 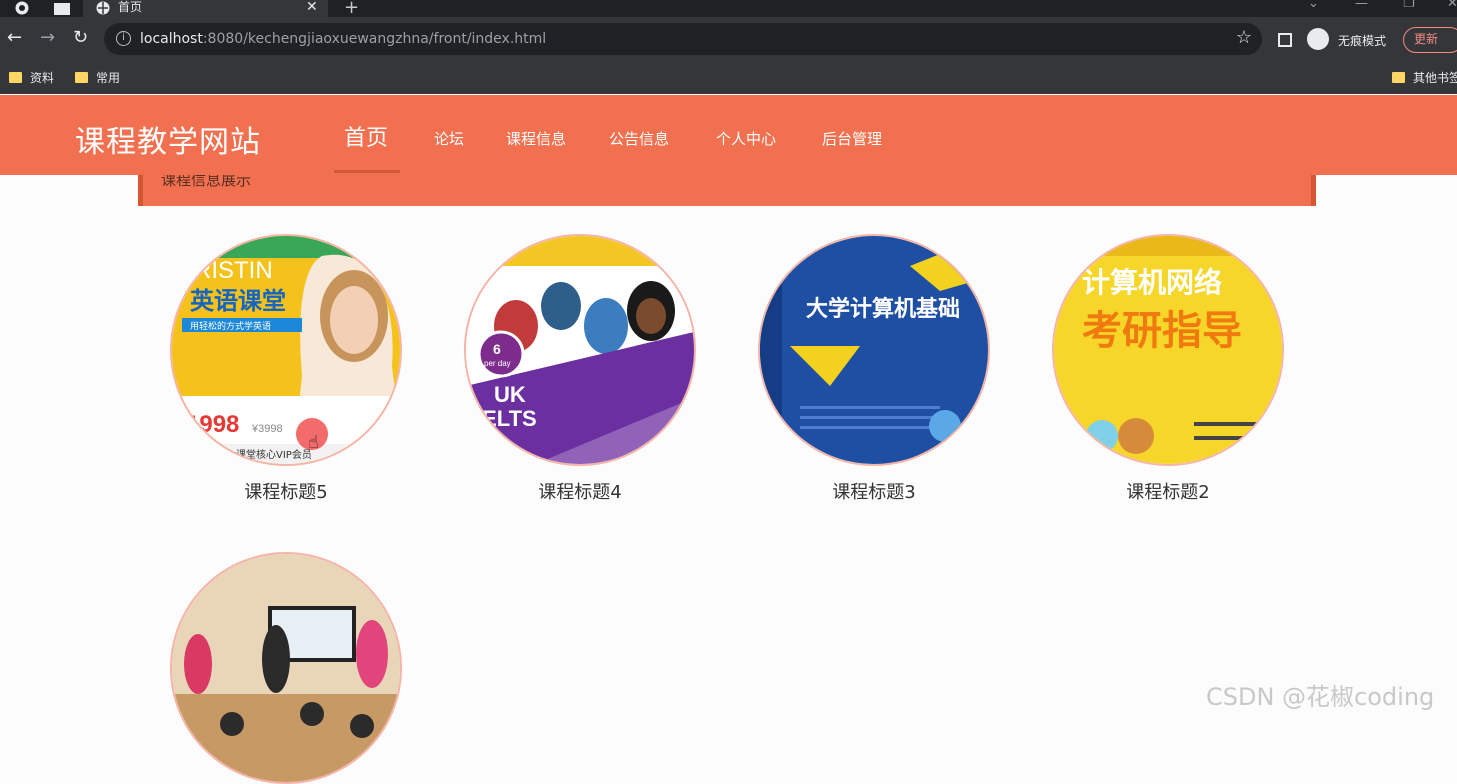 What do you see at coordinates (274, 454) in the screenshot?
I see `cover-text: 课堂核心VIP会员` at bounding box center [274, 454].